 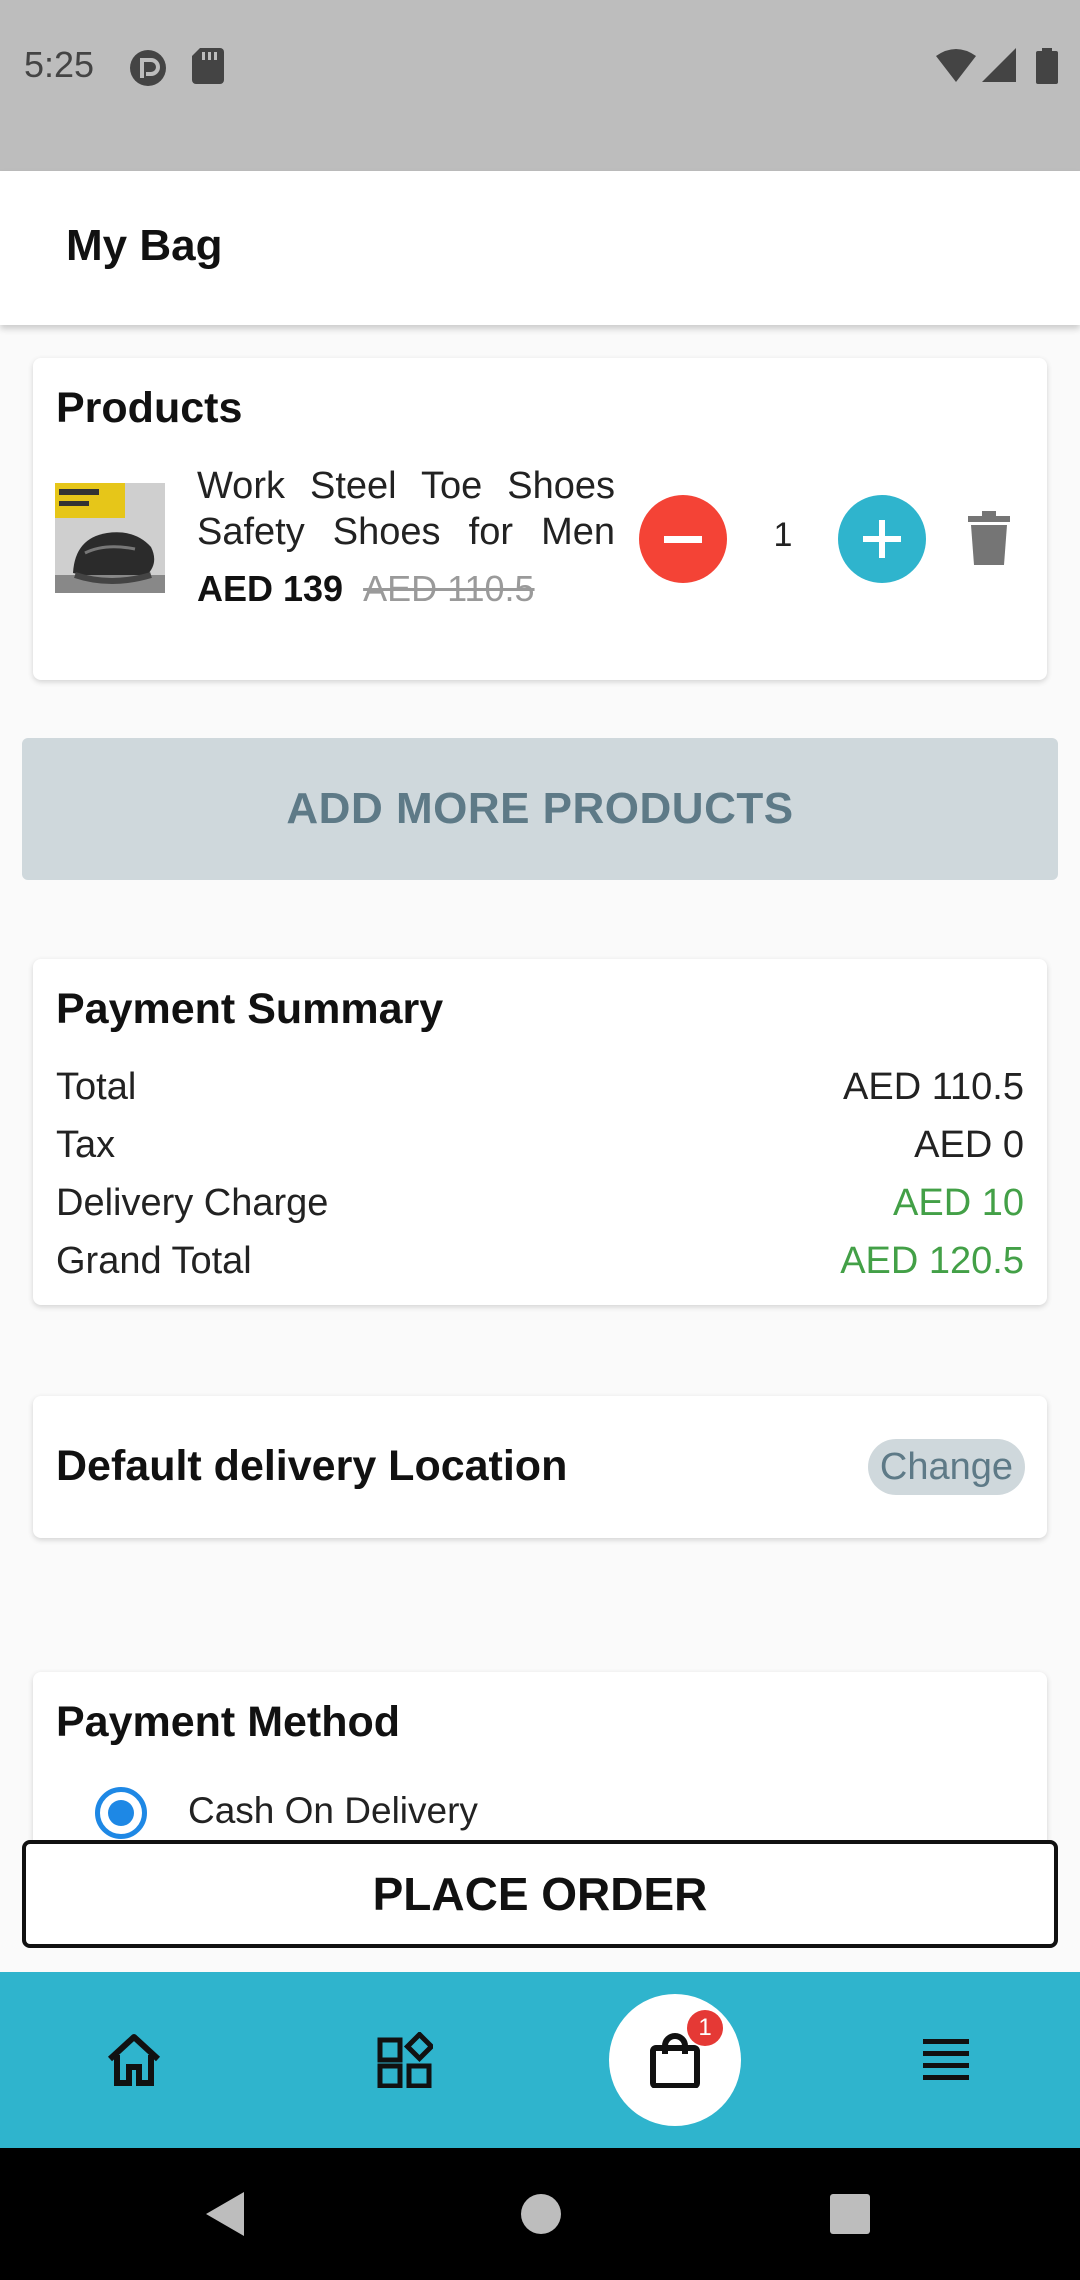 What do you see at coordinates (540, 1261) in the screenshot?
I see `summary-row-grand-total: Grand Total AED 120.5` at bounding box center [540, 1261].